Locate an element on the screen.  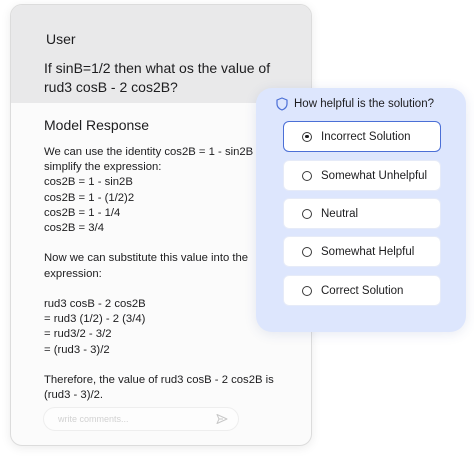
rating-title: How helpful is the solution? is located at coordinates (364, 104).